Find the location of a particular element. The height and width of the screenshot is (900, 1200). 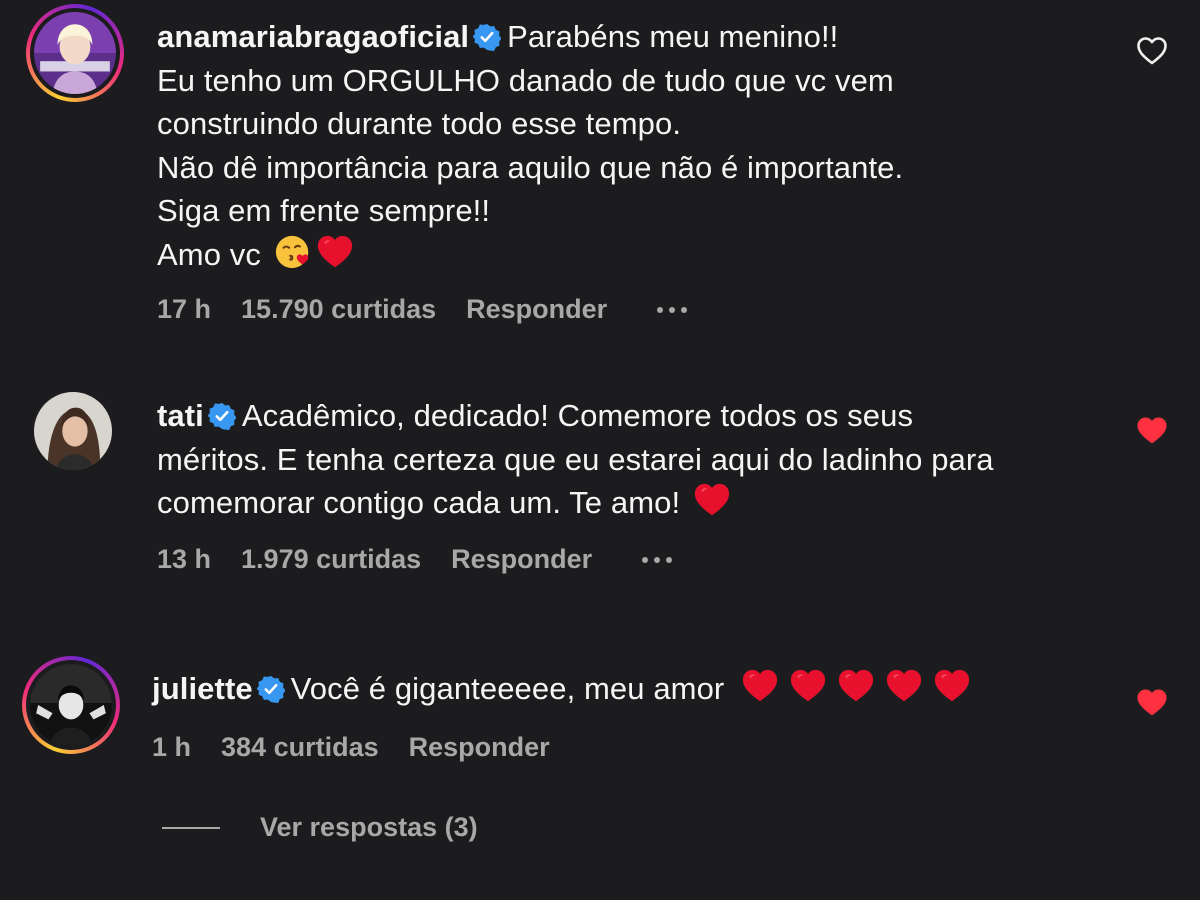

comment-first-line: juliette Você é giganteeeee, meu amor is located at coordinates (561, 689).